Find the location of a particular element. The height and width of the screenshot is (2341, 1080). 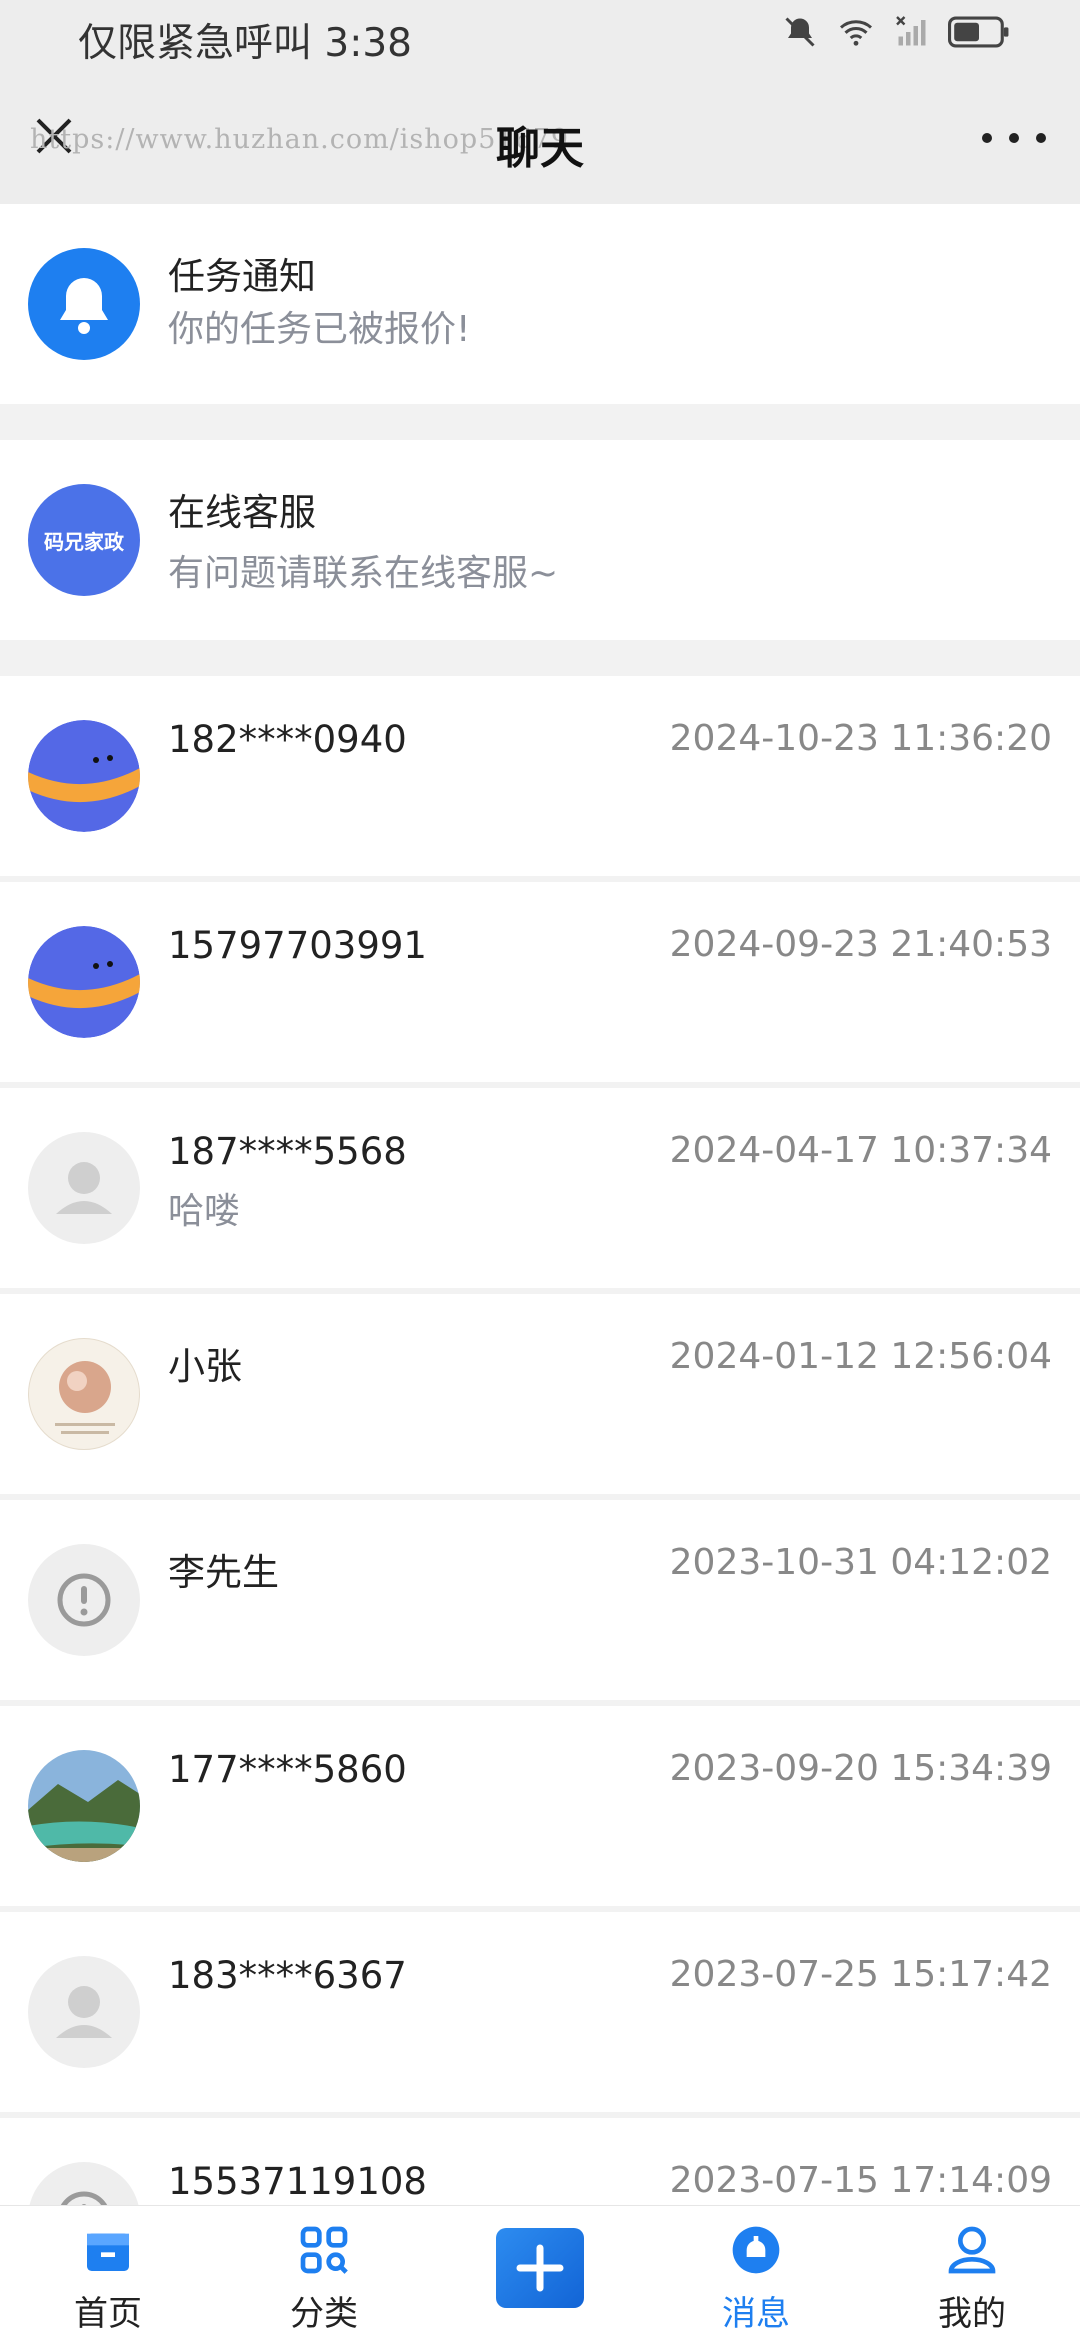

landscape-avatar is located at coordinates (84, 1806).